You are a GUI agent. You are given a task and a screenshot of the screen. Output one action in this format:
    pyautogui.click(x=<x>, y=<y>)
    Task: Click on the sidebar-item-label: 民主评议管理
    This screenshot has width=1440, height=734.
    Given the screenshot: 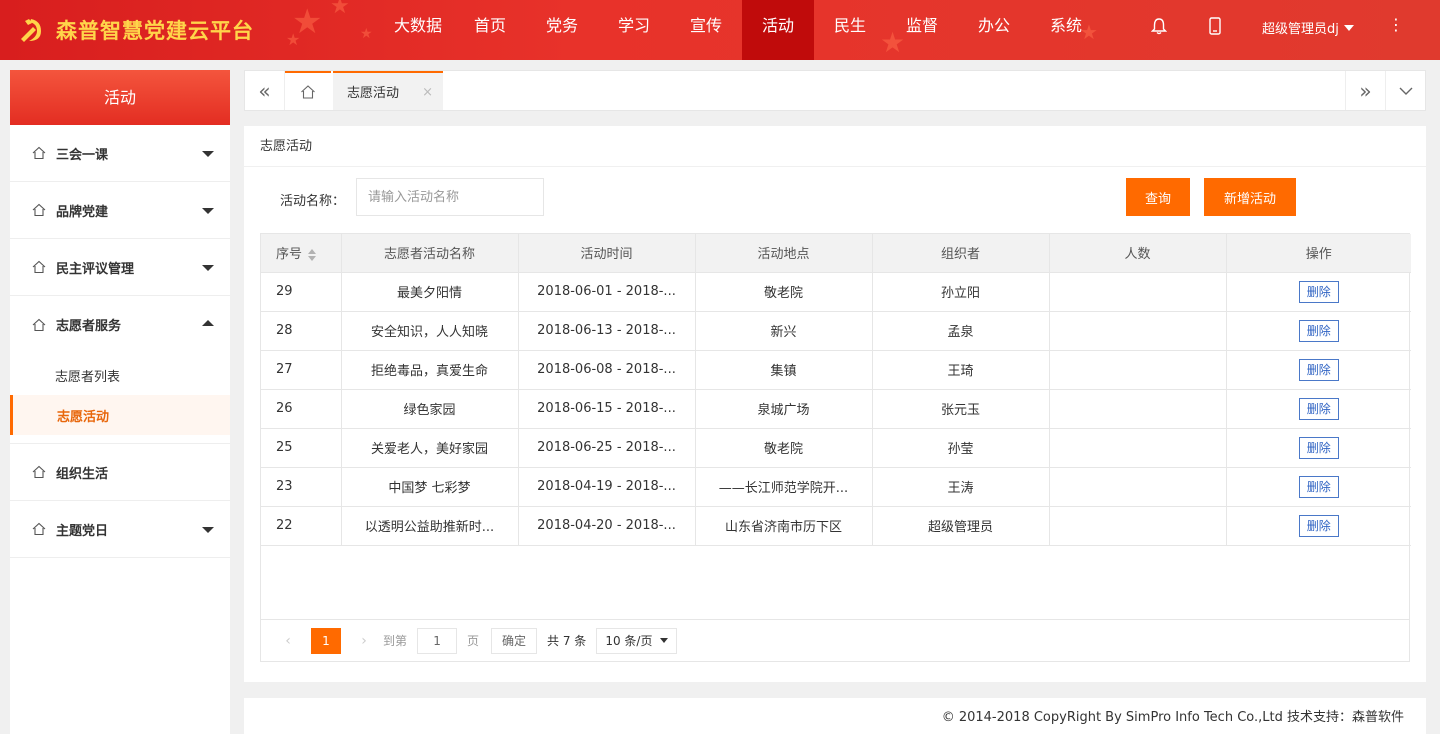 What is the action you would take?
    pyautogui.click(x=95, y=269)
    